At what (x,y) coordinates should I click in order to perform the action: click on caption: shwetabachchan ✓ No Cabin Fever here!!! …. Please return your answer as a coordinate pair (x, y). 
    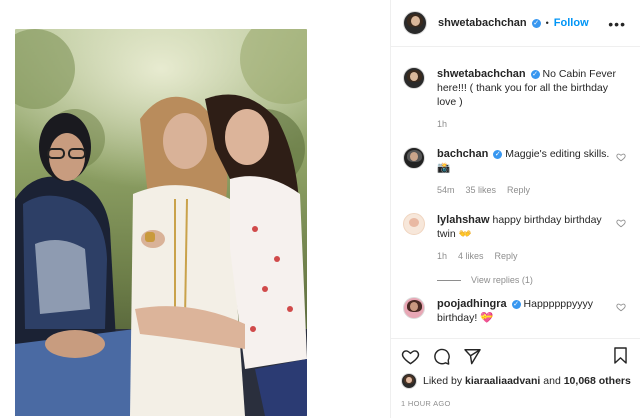
    Looking at the image, I should click on (514, 99).